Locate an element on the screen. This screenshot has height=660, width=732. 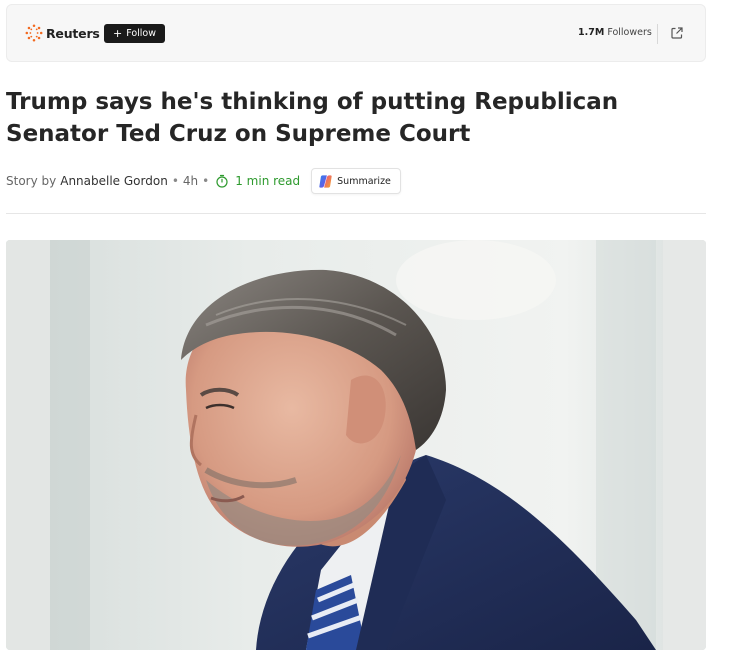
publisher-bar: Reuters + Follow 1.7M Followers is located at coordinates (356, 33).